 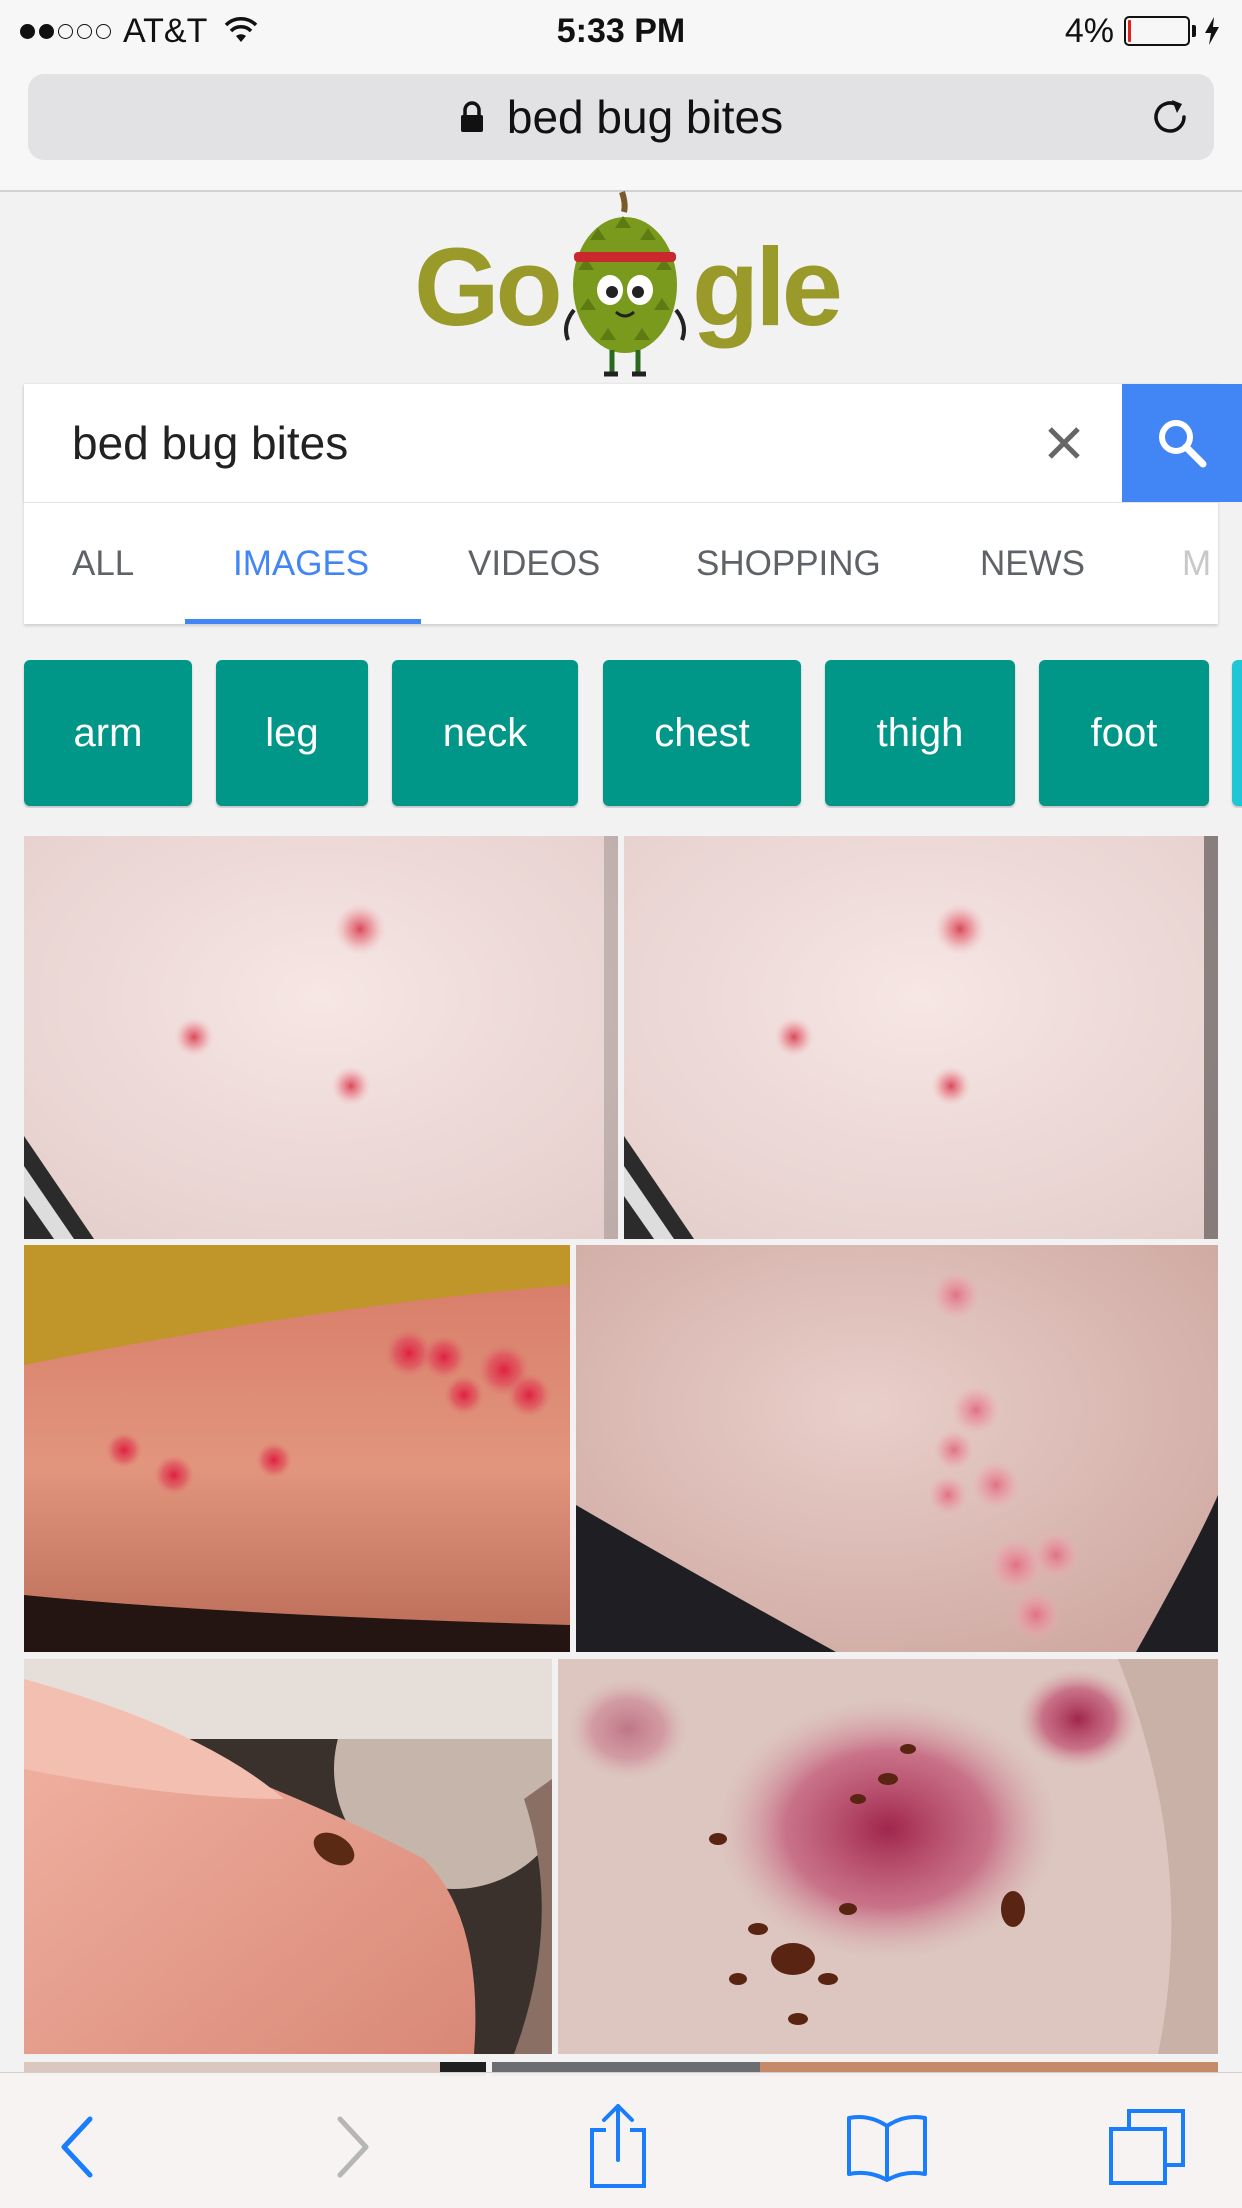 I want to click on book-icon, so click(x=887, y=2148).